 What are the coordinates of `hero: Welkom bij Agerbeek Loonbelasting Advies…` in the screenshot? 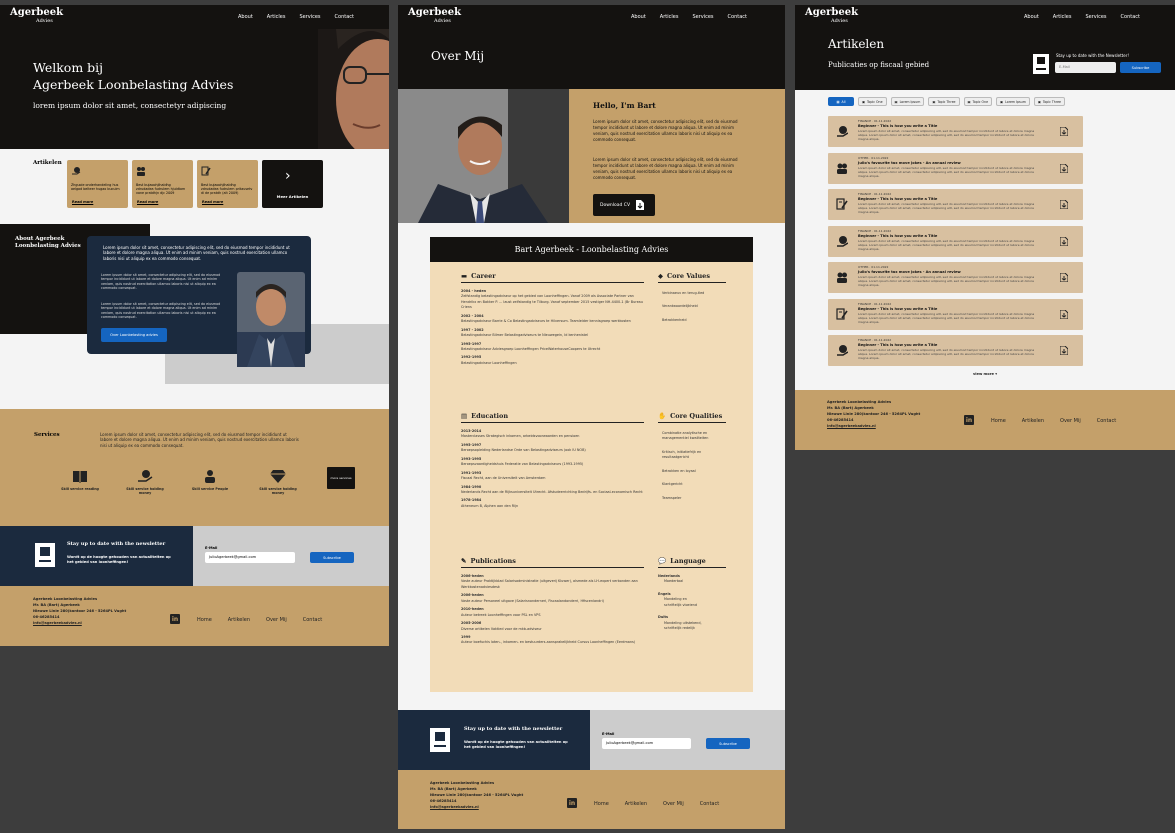 It's located at (194, 89).